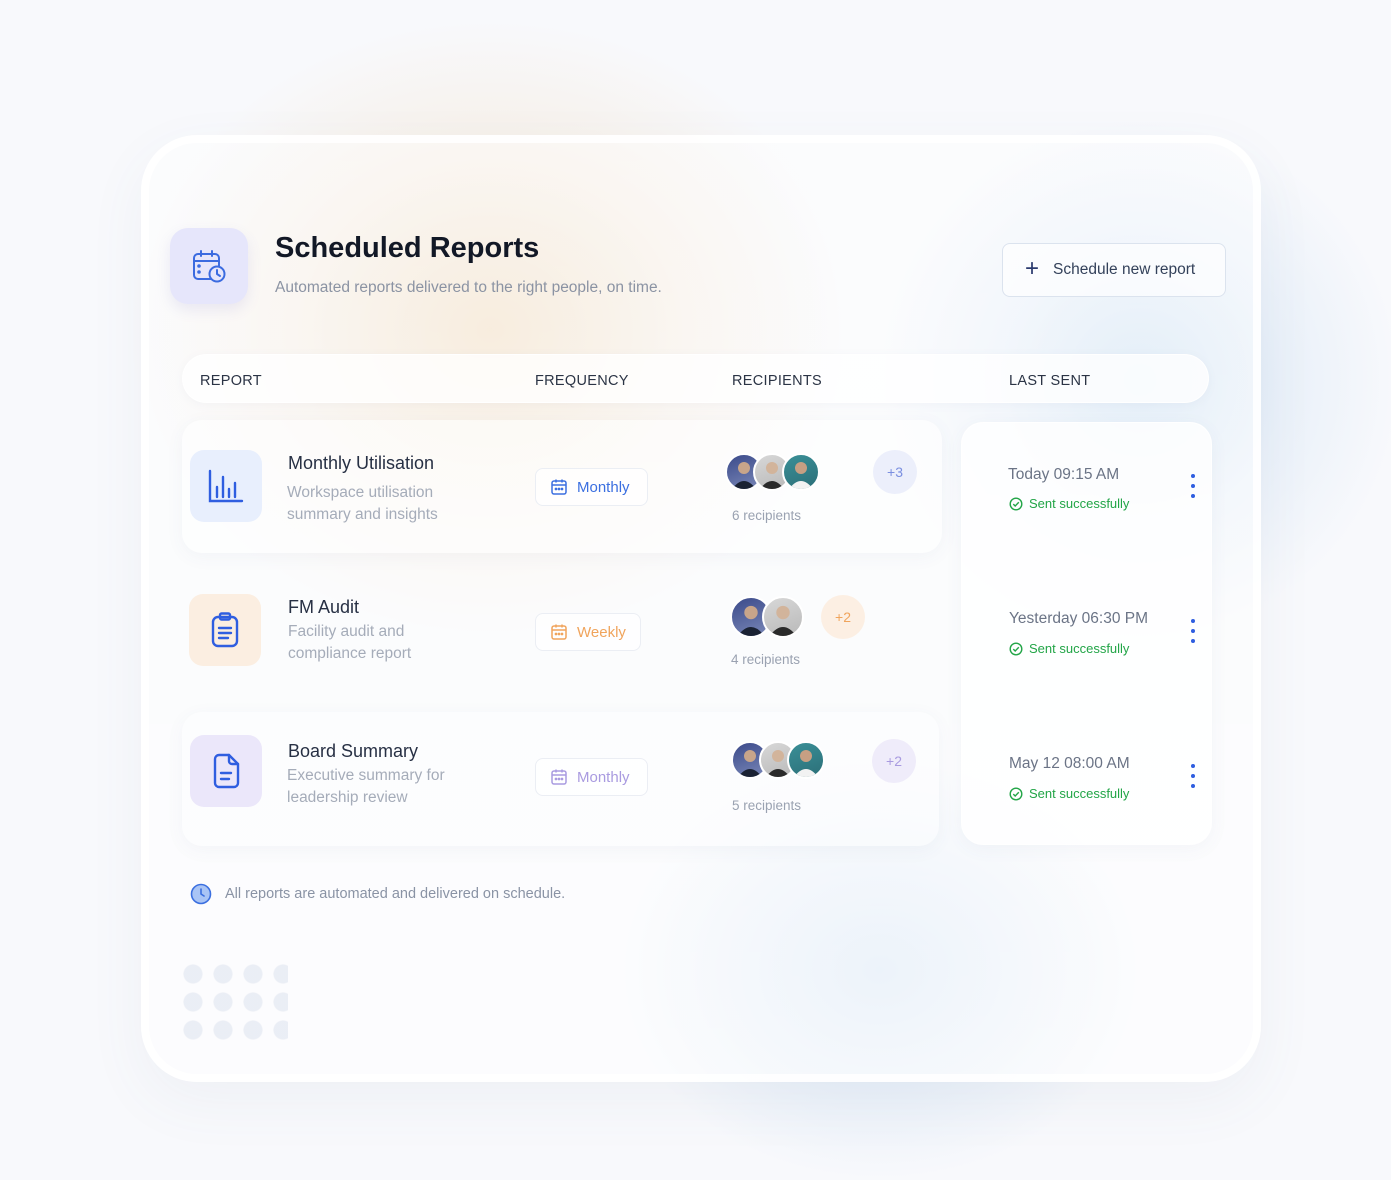 The width and height of the screenshot is (1391, 1180). What do you see at coordinates (1064, 474) in the screenshot?
I see `last-sent-time: Today 09:15 AM` at bounding box center [1064, 474].